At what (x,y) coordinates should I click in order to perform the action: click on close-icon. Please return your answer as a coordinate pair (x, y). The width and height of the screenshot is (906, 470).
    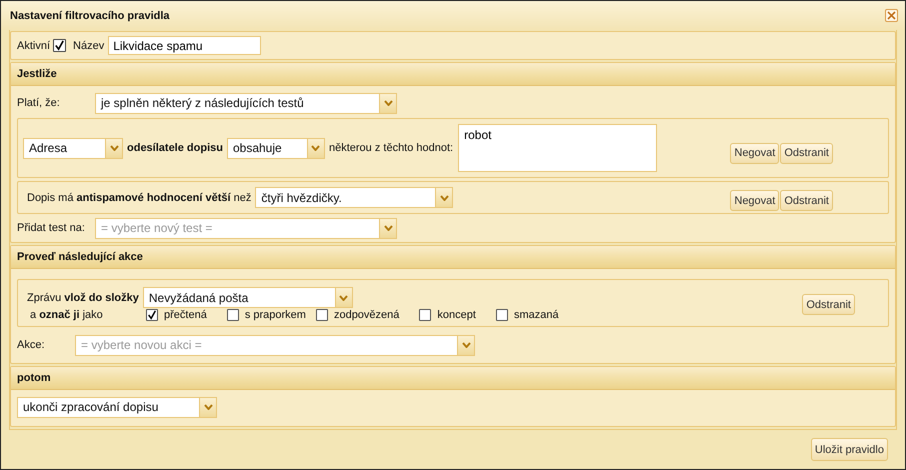
    Looking at the image, I should click on (891, 15).